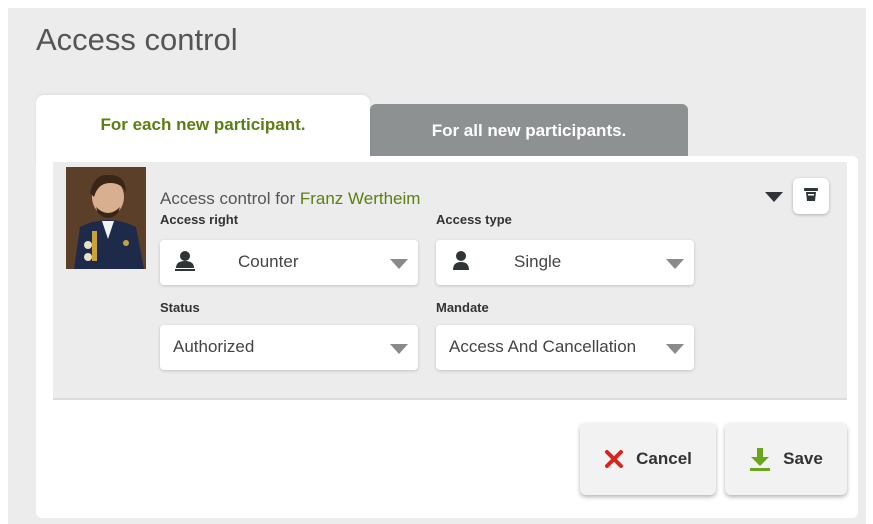 The height and width of the screenshot is (524, 873). What do you see at coordinates (180, 307) in the screenshot?
I see `status-label: Status` at bounding box center [180, 307].